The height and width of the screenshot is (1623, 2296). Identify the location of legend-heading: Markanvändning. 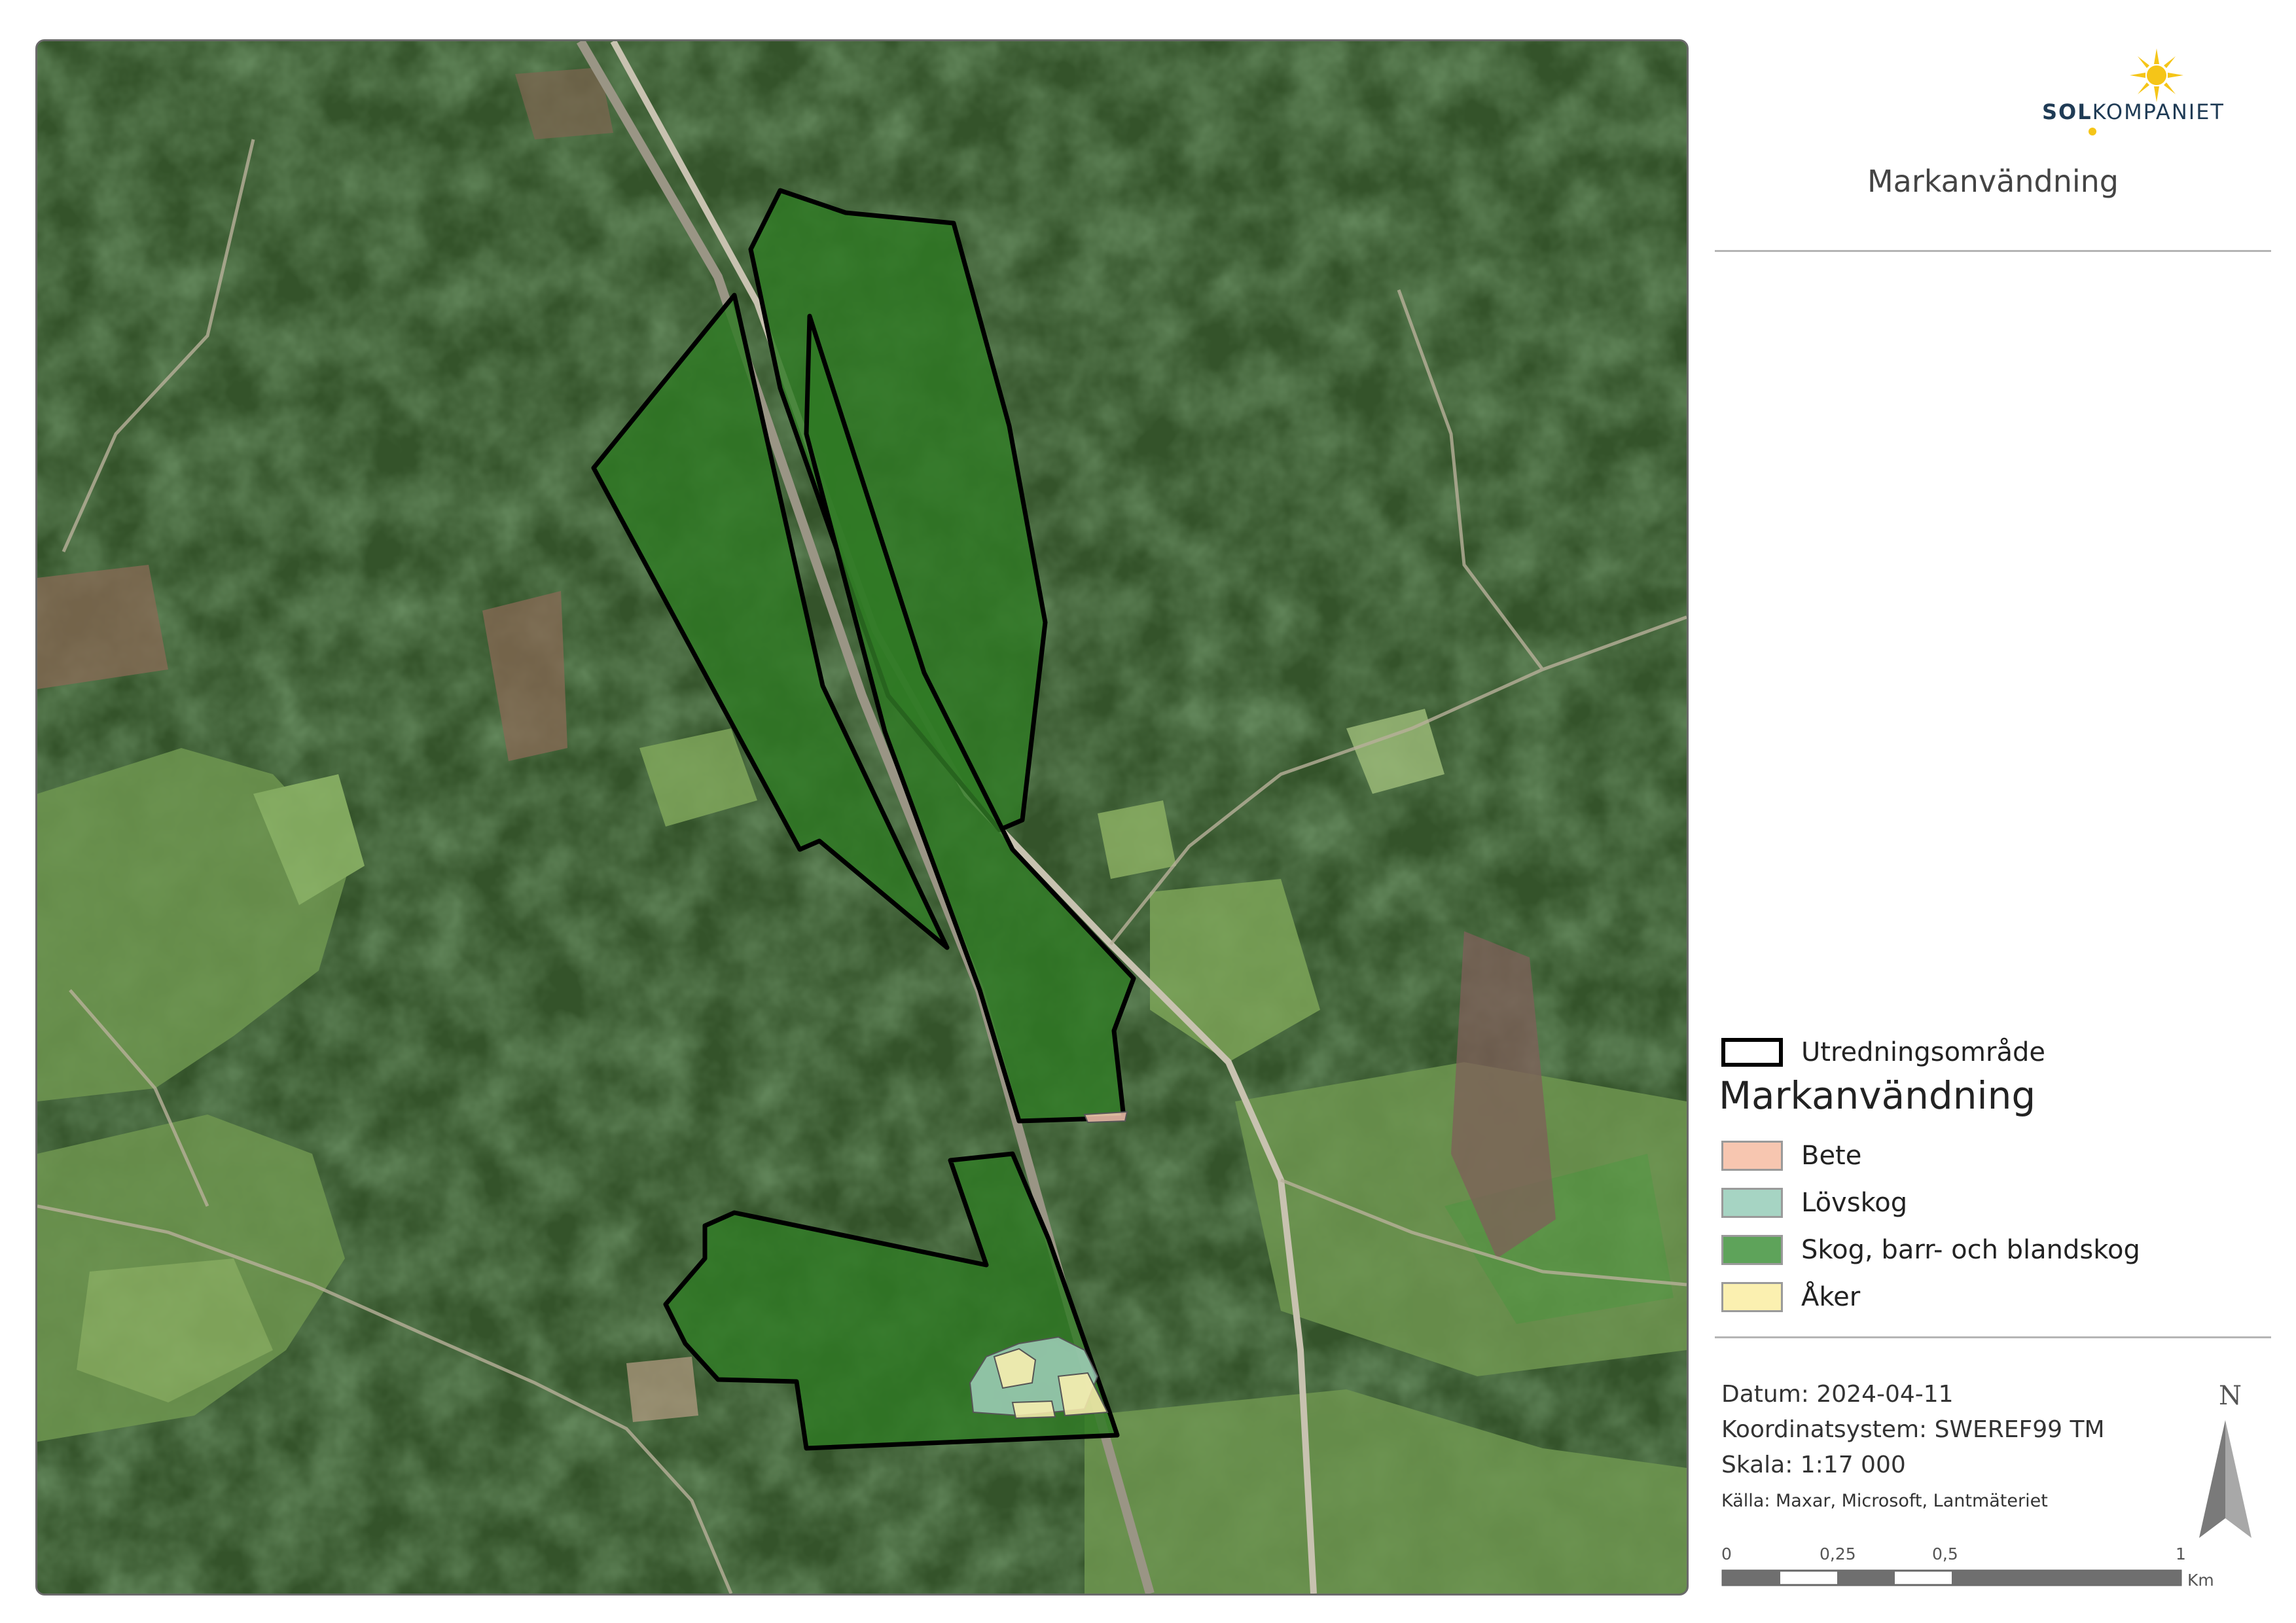
(1877, 1095).